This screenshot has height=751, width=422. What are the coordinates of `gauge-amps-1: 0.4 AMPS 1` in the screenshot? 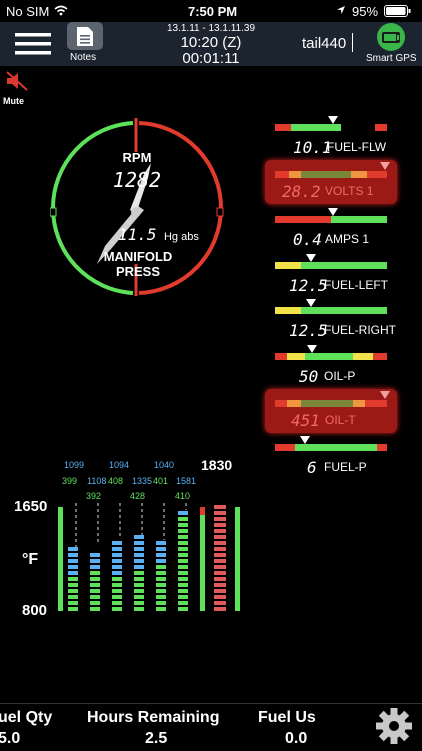 It's located at (345, 228).